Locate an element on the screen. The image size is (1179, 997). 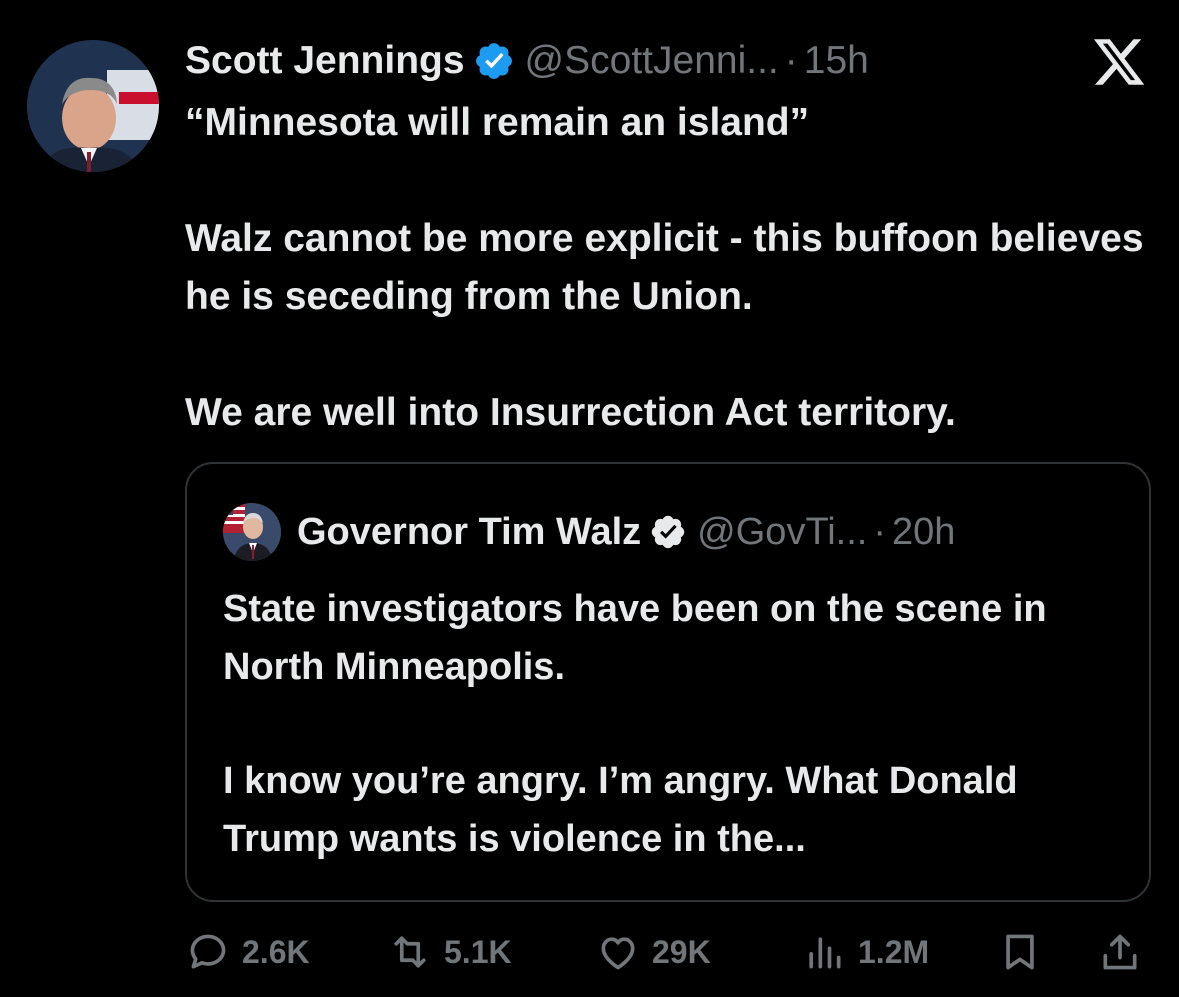
share-button is located at coordinates (1120, 952).